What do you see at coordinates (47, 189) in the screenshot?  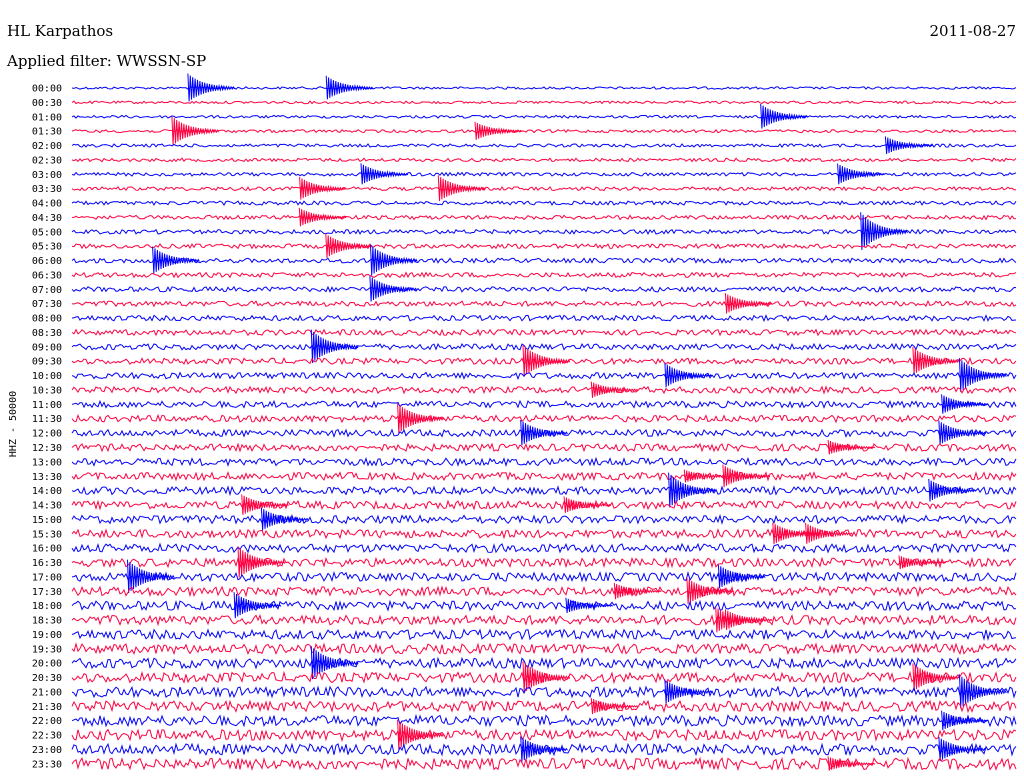 I see `time-label: 03:30` at bounding box center [47, 189].